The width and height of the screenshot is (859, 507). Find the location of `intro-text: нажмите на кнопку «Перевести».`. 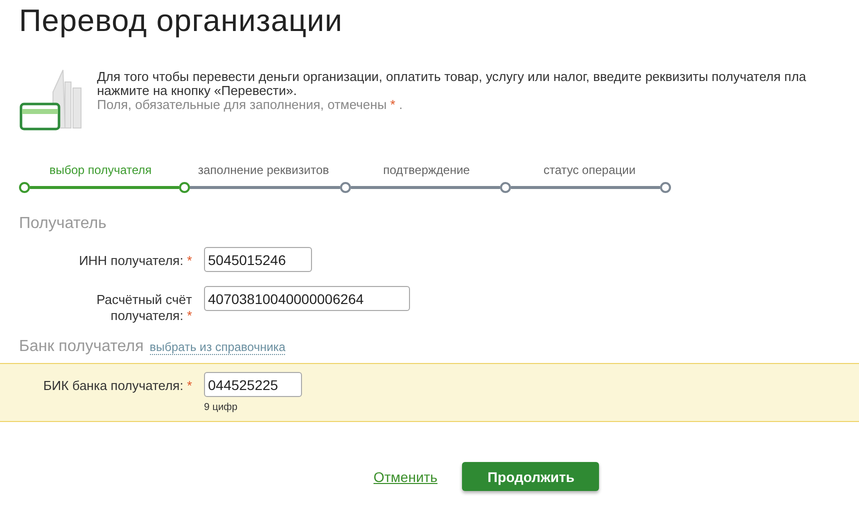

intro-text: нажмите на кнопку «Перевести». is located at coordinates (197, 91).